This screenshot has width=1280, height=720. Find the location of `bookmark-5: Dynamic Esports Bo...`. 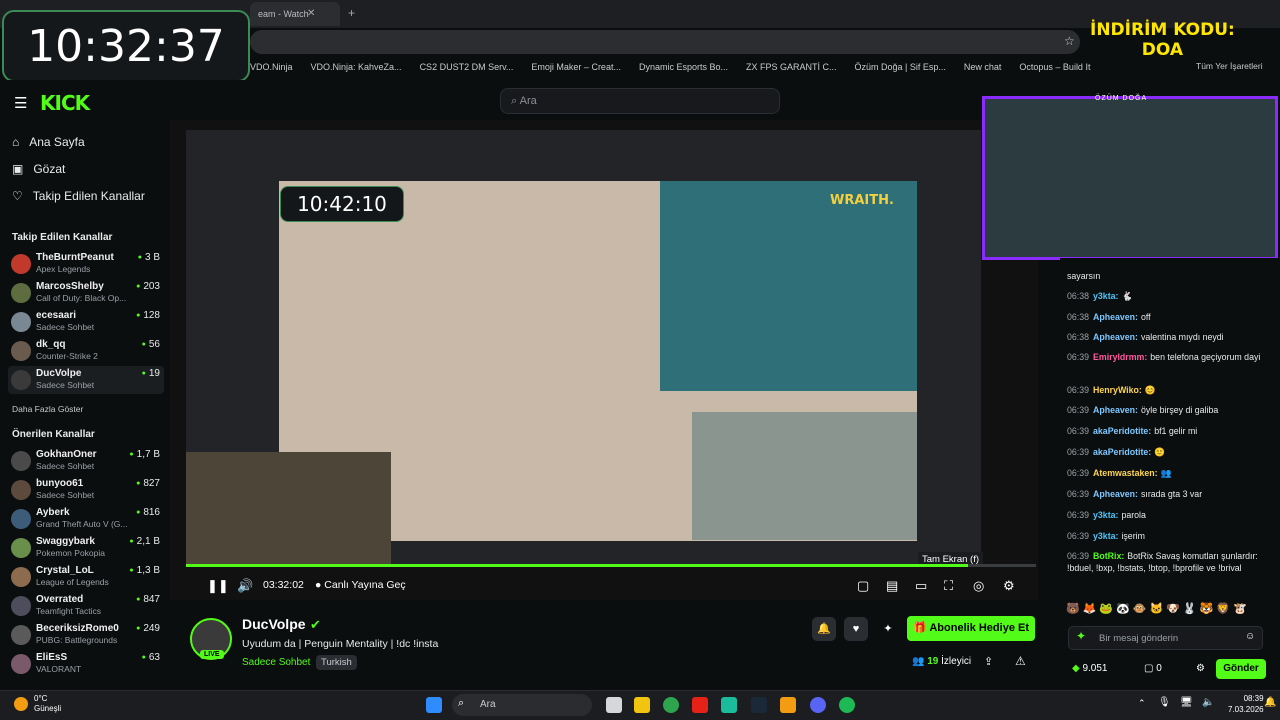

bookmark-5: Dynamic Esports Bo... is located at coordinates (683, 67).